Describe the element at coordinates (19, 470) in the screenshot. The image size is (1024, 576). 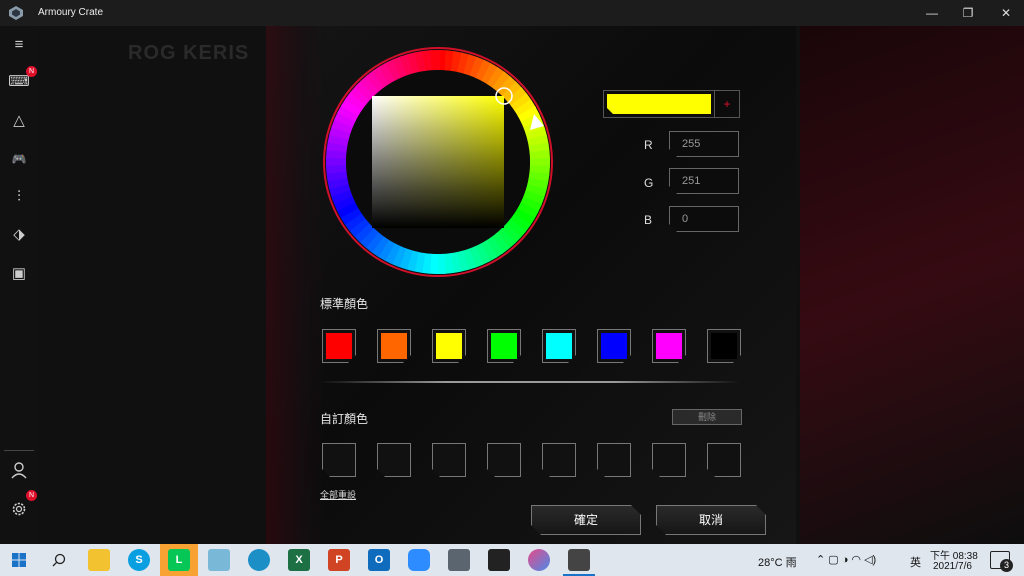
I see `user-icon` at that location.